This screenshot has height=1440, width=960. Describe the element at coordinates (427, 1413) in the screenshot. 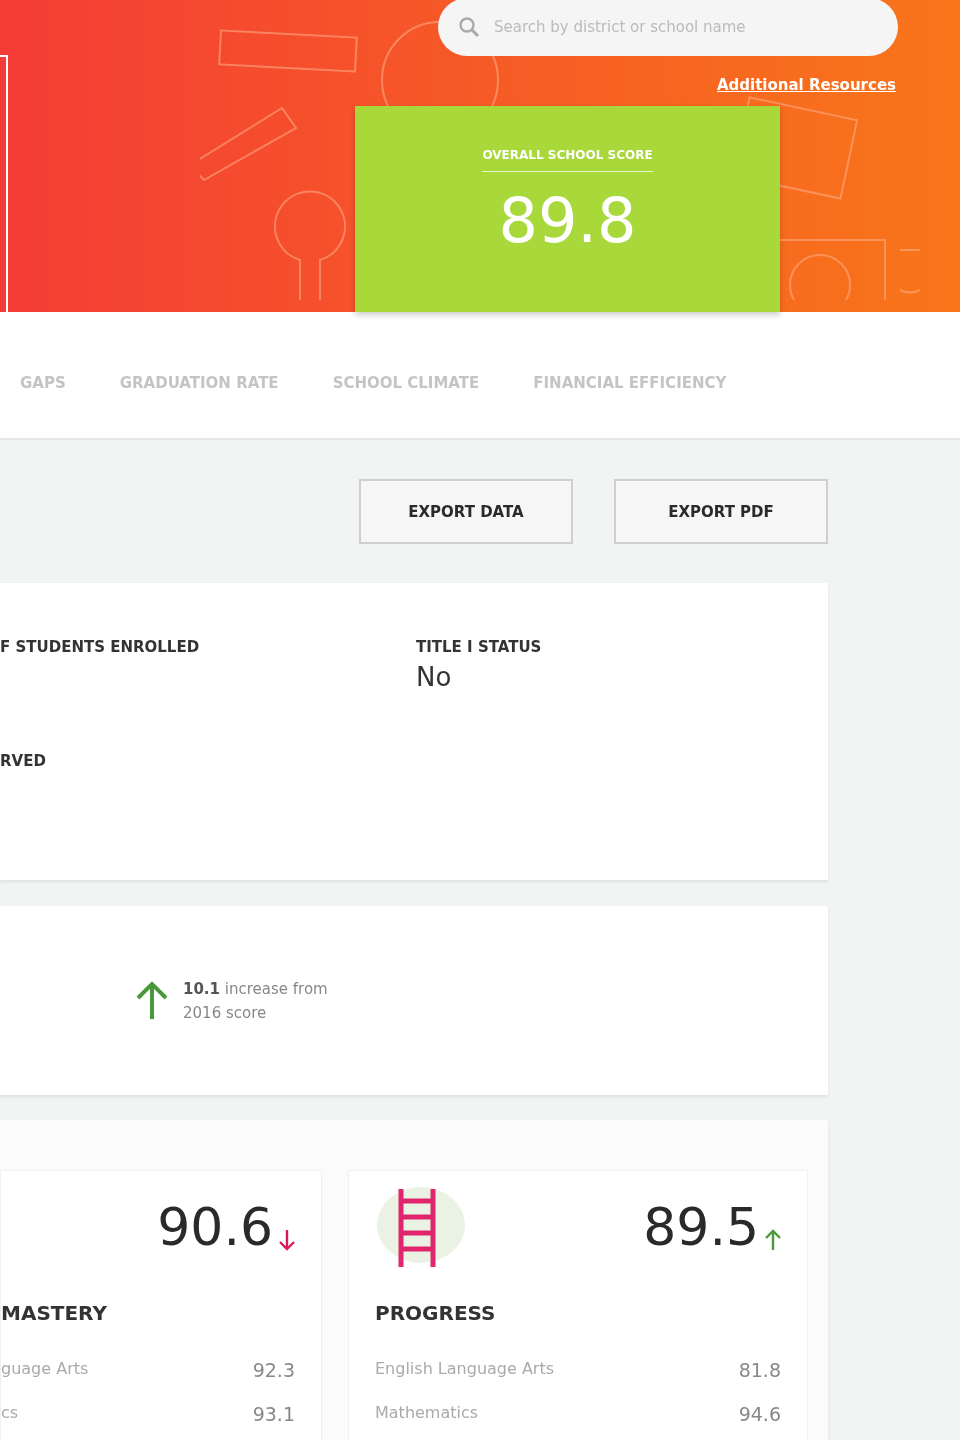

I see `subject-label: Mathematics` at that location.